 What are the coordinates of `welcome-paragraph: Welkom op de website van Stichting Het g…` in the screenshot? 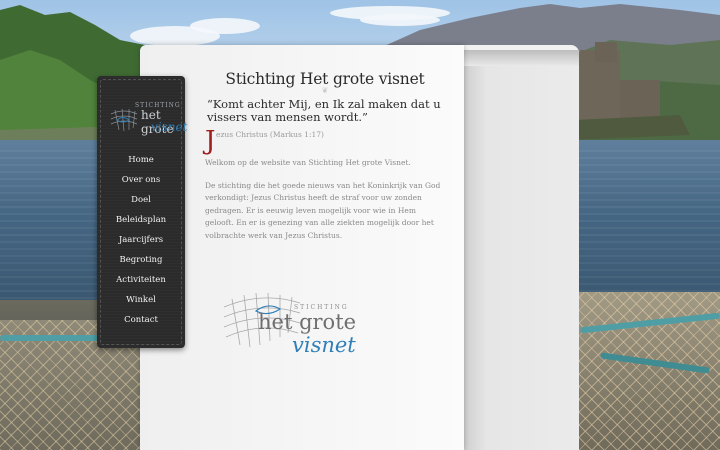 It's located at (308, 162).